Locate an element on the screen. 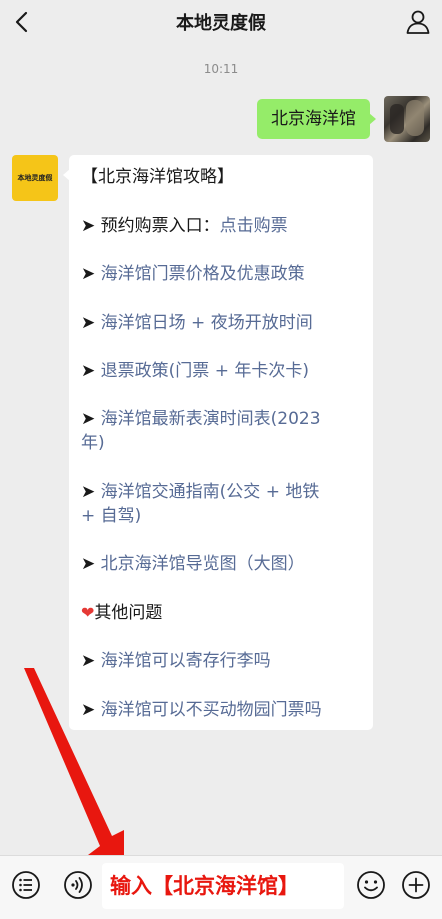 The width and height of the screenshot is (442, 919). show-schedule-link-cont: 年) is located at coordinates (93, 443).